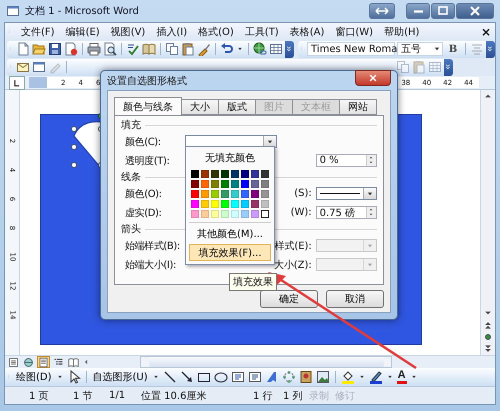 The image size is (500, 411). I want to click on table-icon, so click(276, 49).